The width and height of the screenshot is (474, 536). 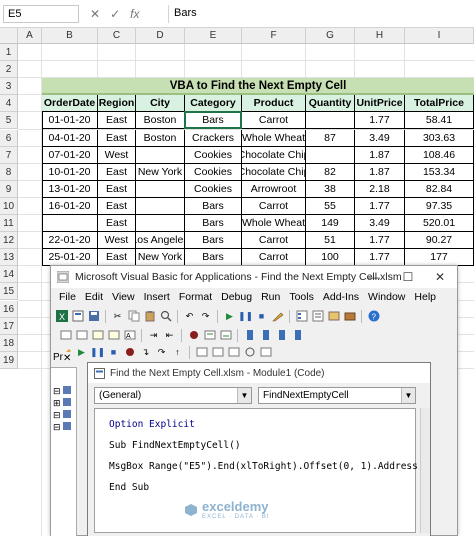 I want to click on table-cell: 520.01, so click(x=439, y=224).